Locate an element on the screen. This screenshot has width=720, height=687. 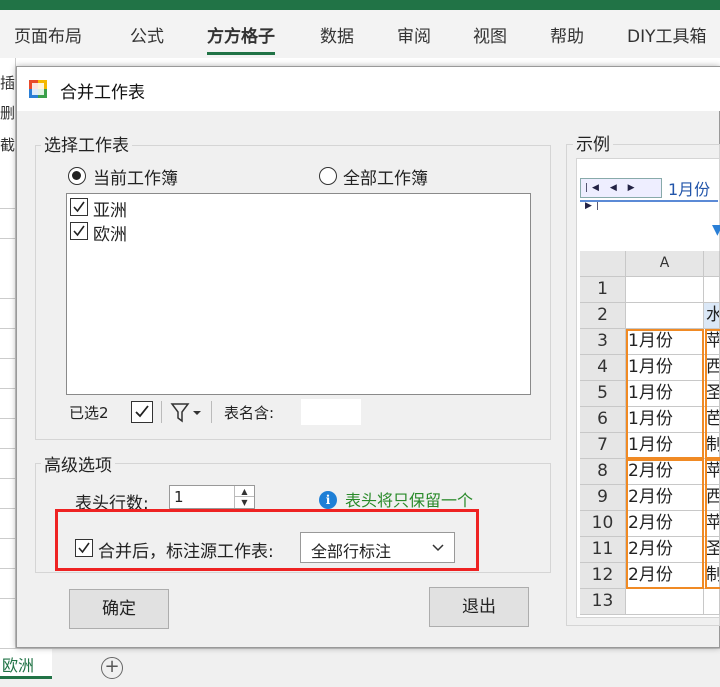
tab-review: 审阅 is located at coordinates (414, 34).